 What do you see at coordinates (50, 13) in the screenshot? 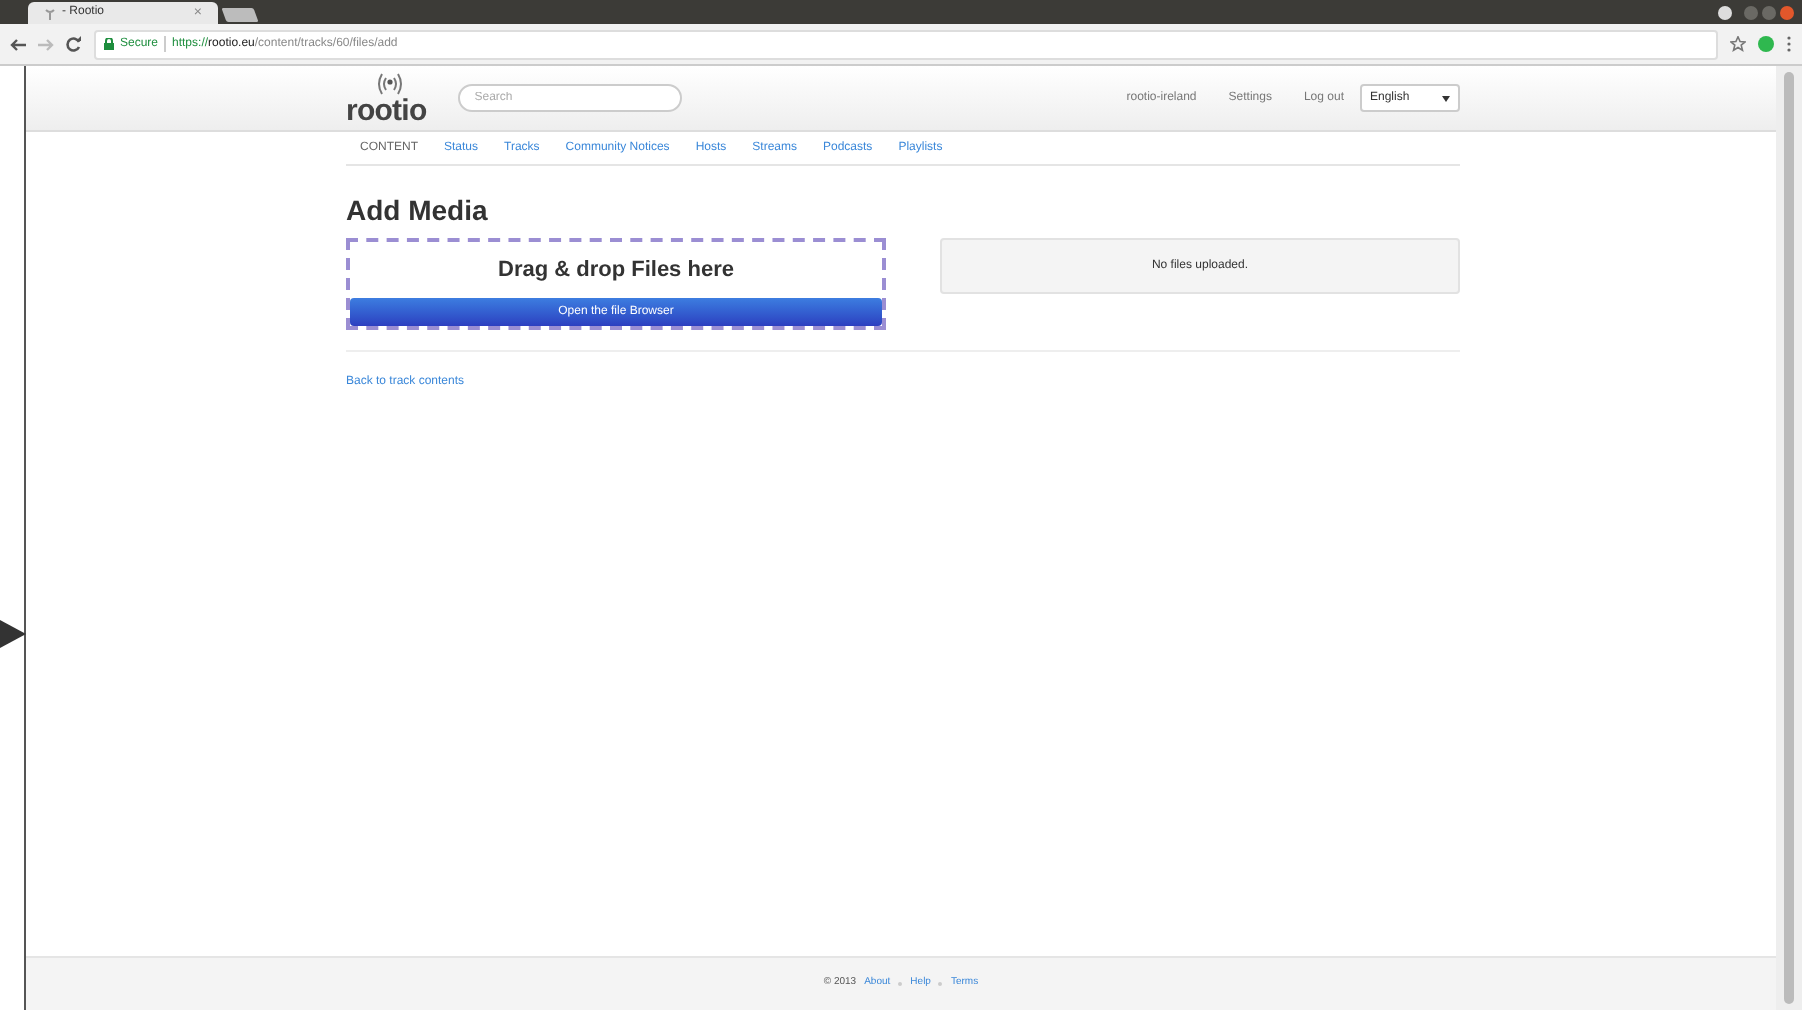
I see `antenna-icon` at bounding box center [50, 13].